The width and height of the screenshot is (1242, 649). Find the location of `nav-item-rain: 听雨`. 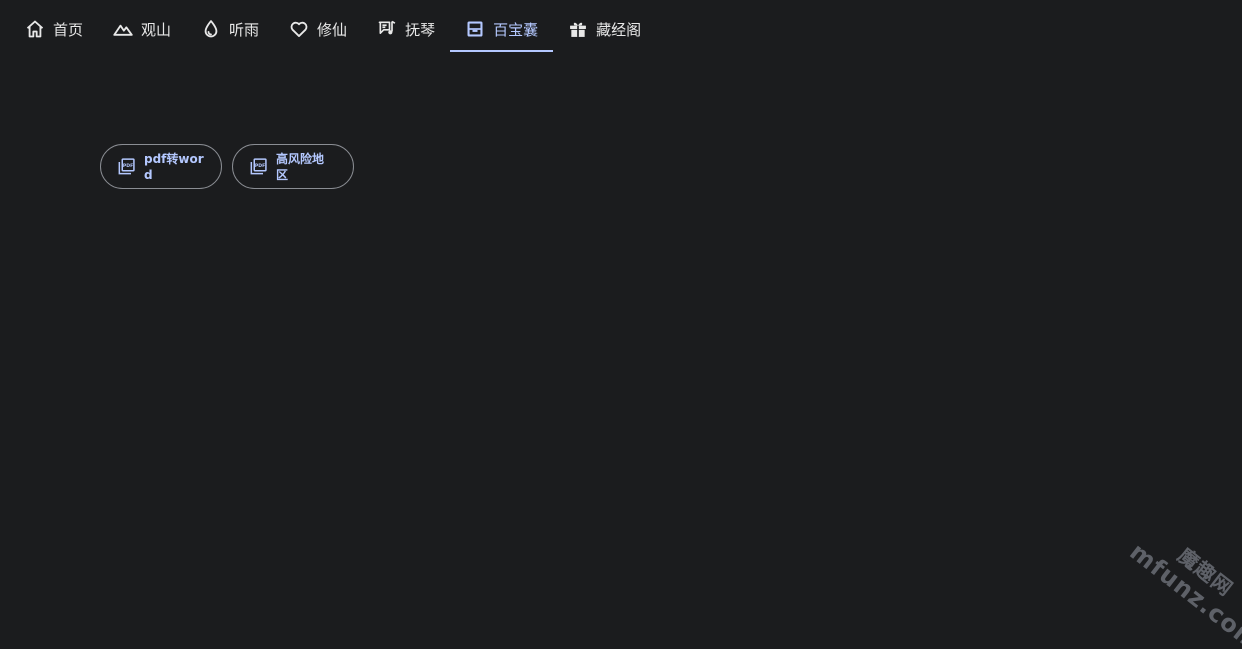

nav-item-rain: 听雨 is located at coordinates (230, 30).